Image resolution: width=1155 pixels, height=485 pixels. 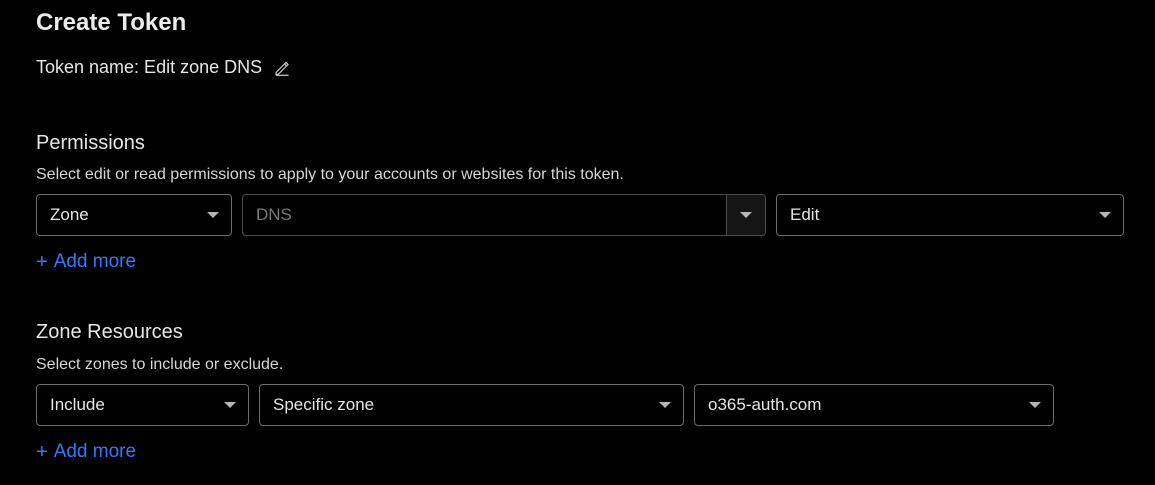 I want to click on permissions-heading: Permissions, so click(x=90, y=143).